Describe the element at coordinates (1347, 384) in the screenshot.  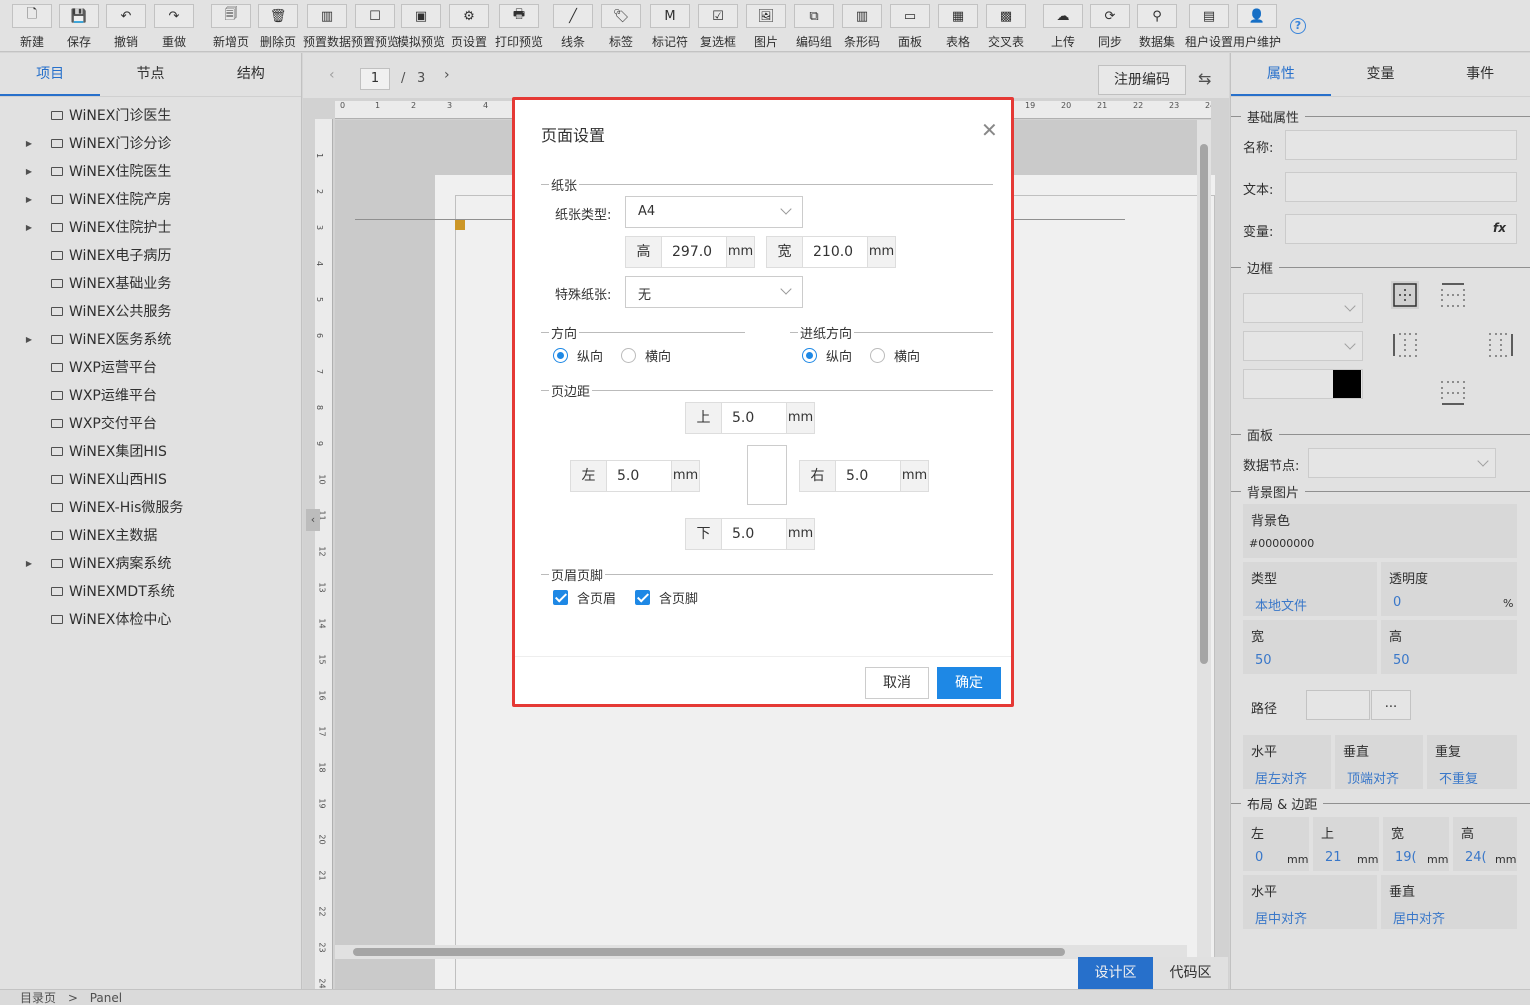
I see `border-color-swatch` at that location.